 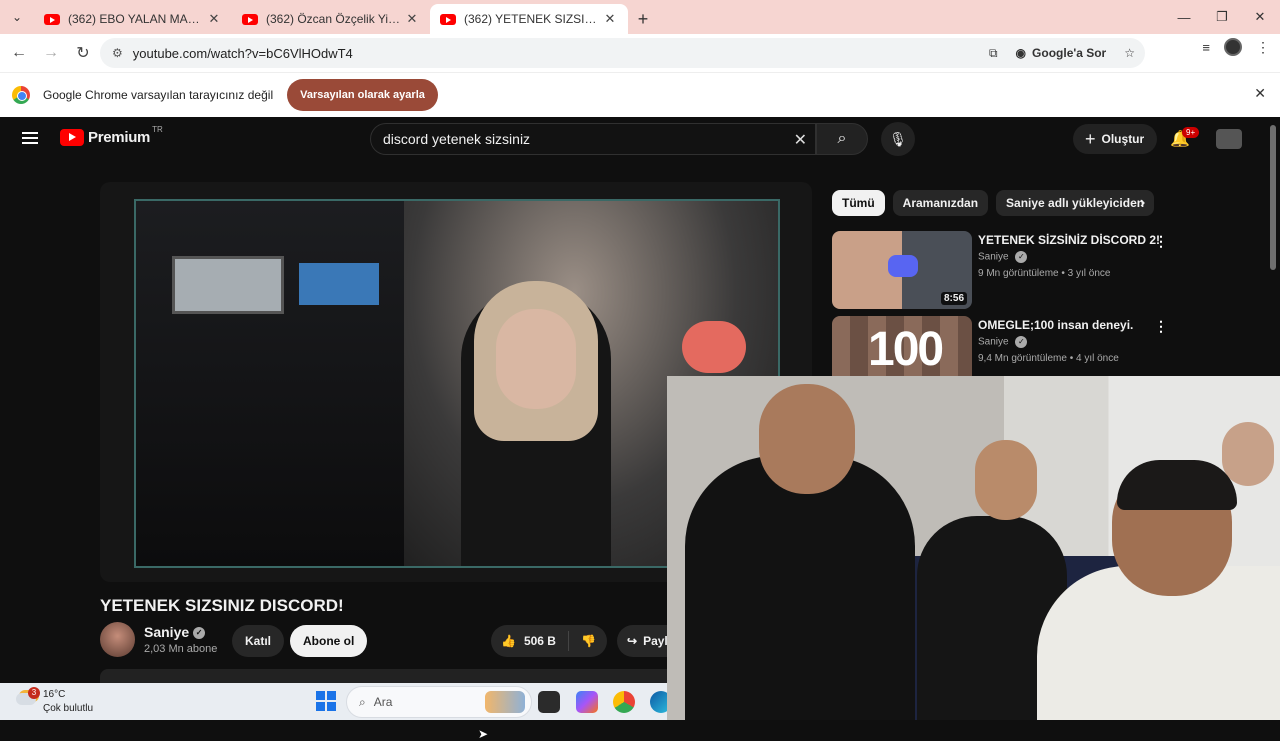 What do you see at coordinates (1069, 53) in the screenshot?
I see `google-sor-label: Google'a Sor` at bounding box center [1069, 53].